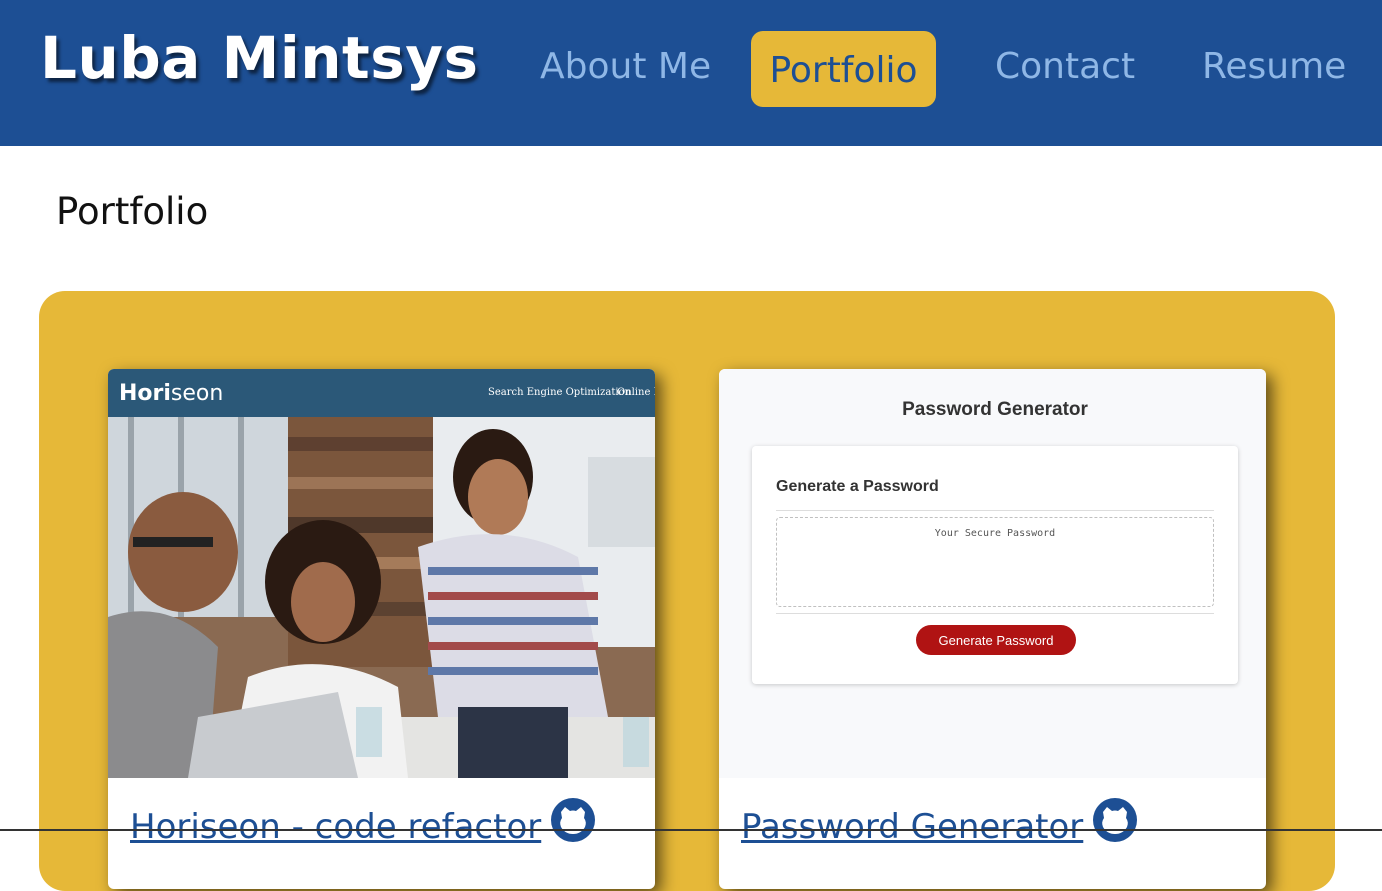  I want to click on project-title-text: Password Generator, so click(912, 827).